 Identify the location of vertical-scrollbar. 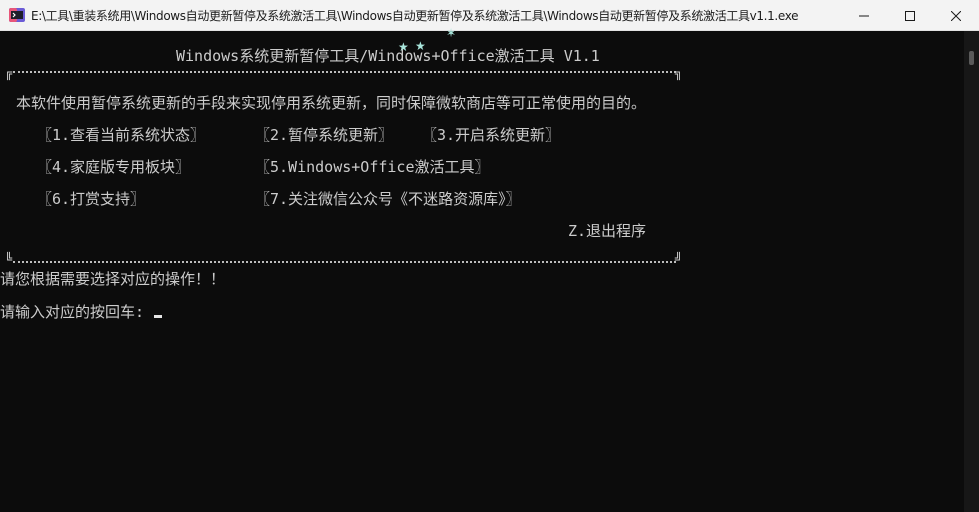
(971, 271).